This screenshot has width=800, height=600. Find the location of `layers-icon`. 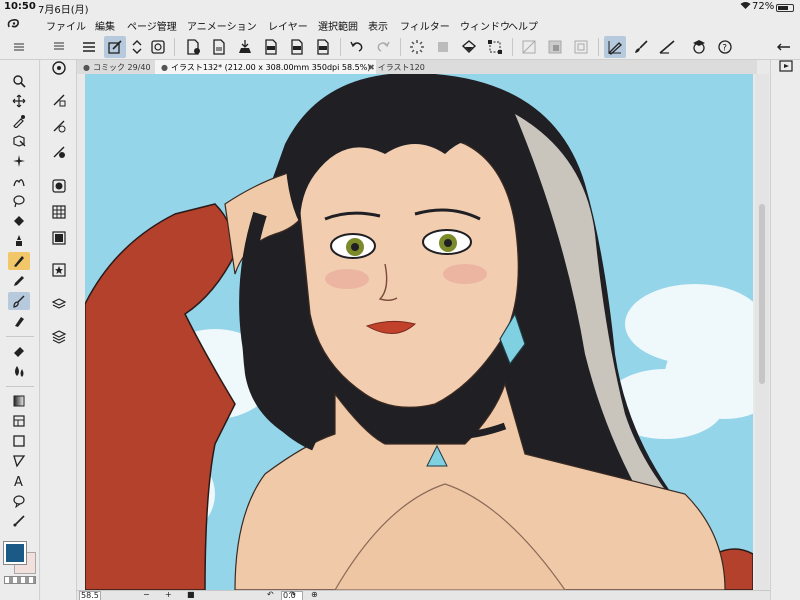

layers-icon is located at coordinates (59, 336).